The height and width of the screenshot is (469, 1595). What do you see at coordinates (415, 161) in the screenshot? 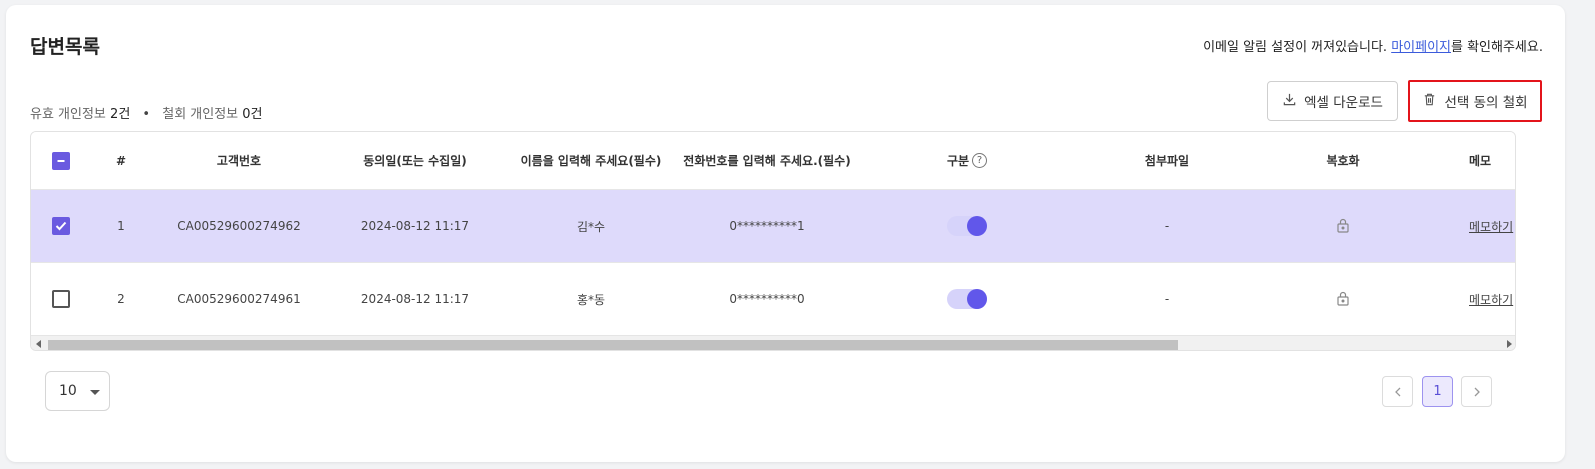
I see `col-header-consent-date: 동의일(또는 수집일)` at bounding box center [415, 161].